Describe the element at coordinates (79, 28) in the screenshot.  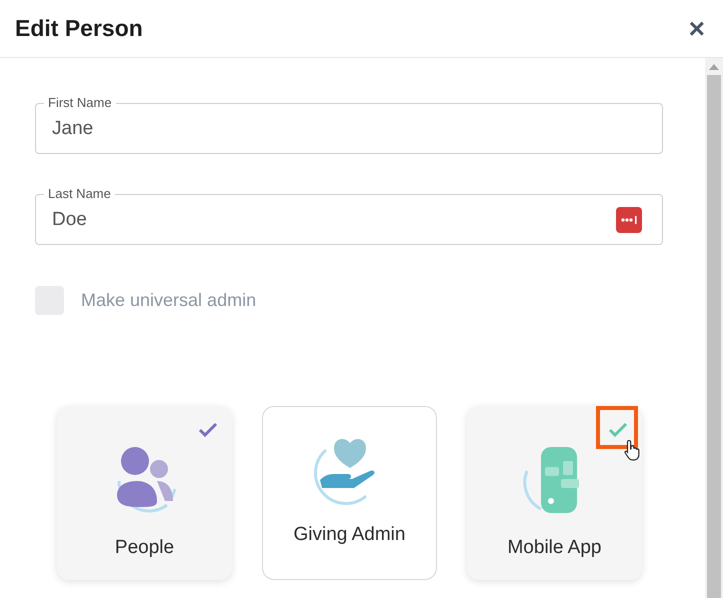
I see `dialog-title: Edit Person` at that location.